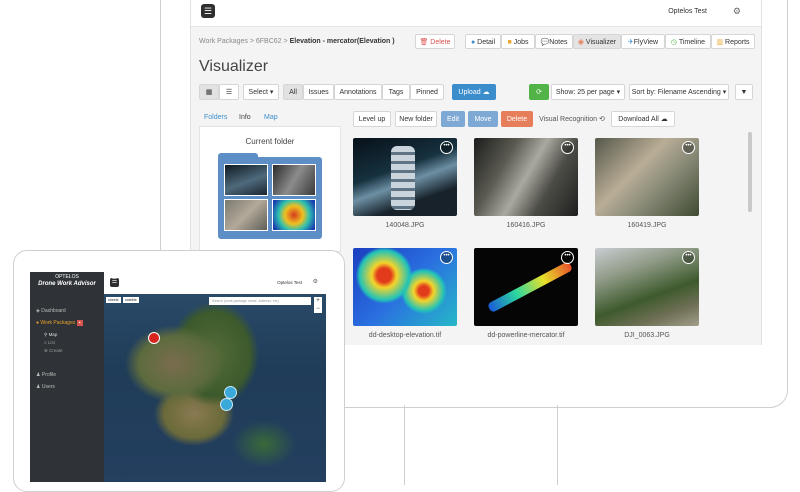  I want to click on file-name: 160416.JPG, so click(526, 225).